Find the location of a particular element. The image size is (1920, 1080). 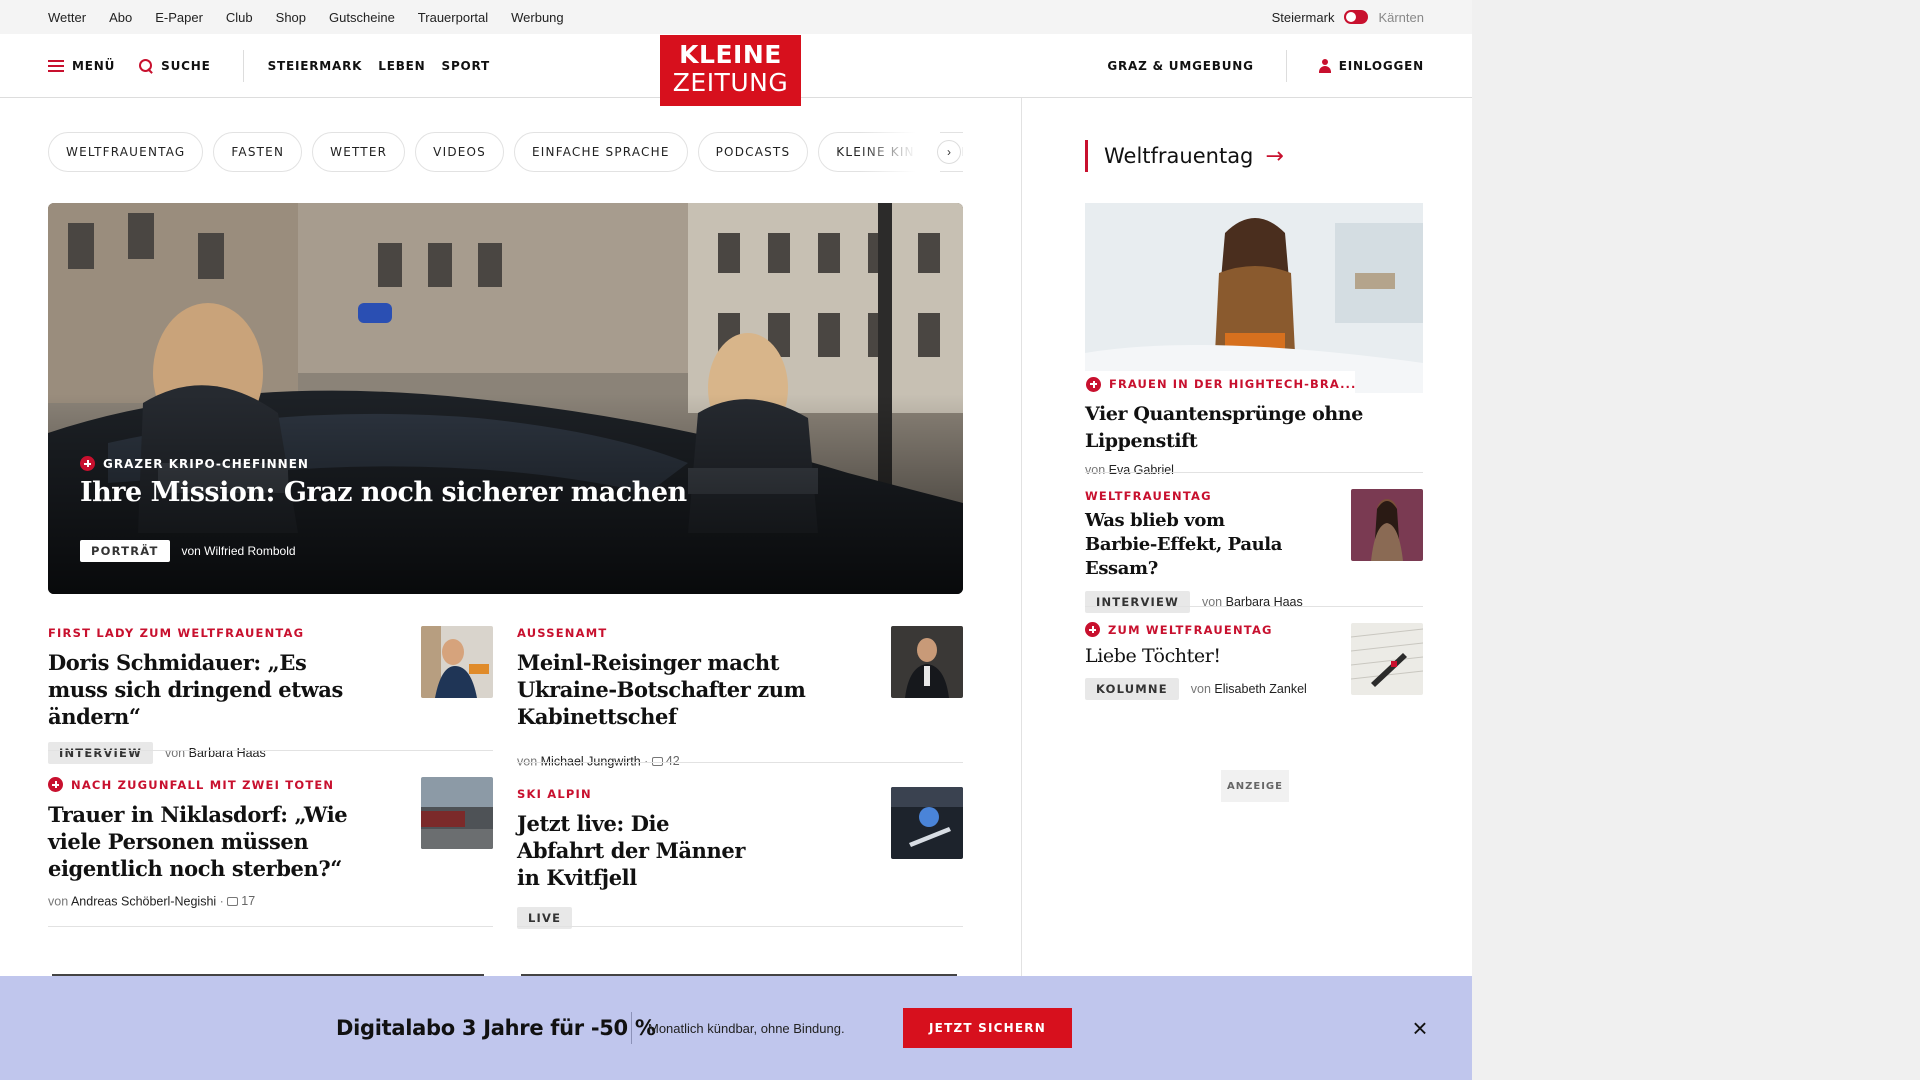

hero-headline: Ihre Mission: Graz noch sicherer machen is located at coordinates (383, 492).